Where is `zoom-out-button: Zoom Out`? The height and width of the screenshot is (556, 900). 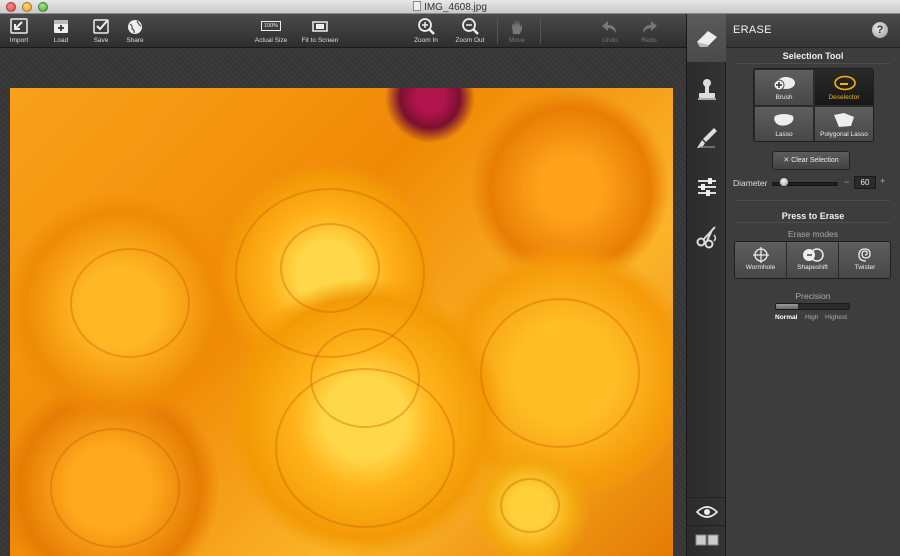 zoom-out-button: Zoom Out is located at coordinates (470, 32).